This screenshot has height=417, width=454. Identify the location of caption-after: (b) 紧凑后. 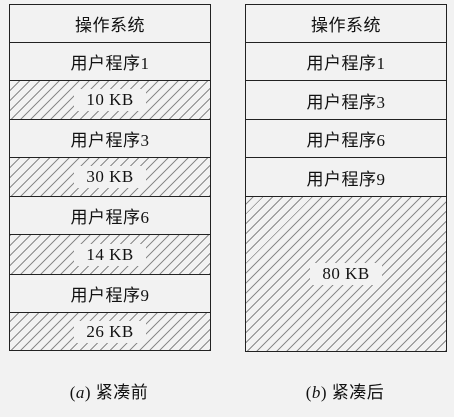
(345, 390).